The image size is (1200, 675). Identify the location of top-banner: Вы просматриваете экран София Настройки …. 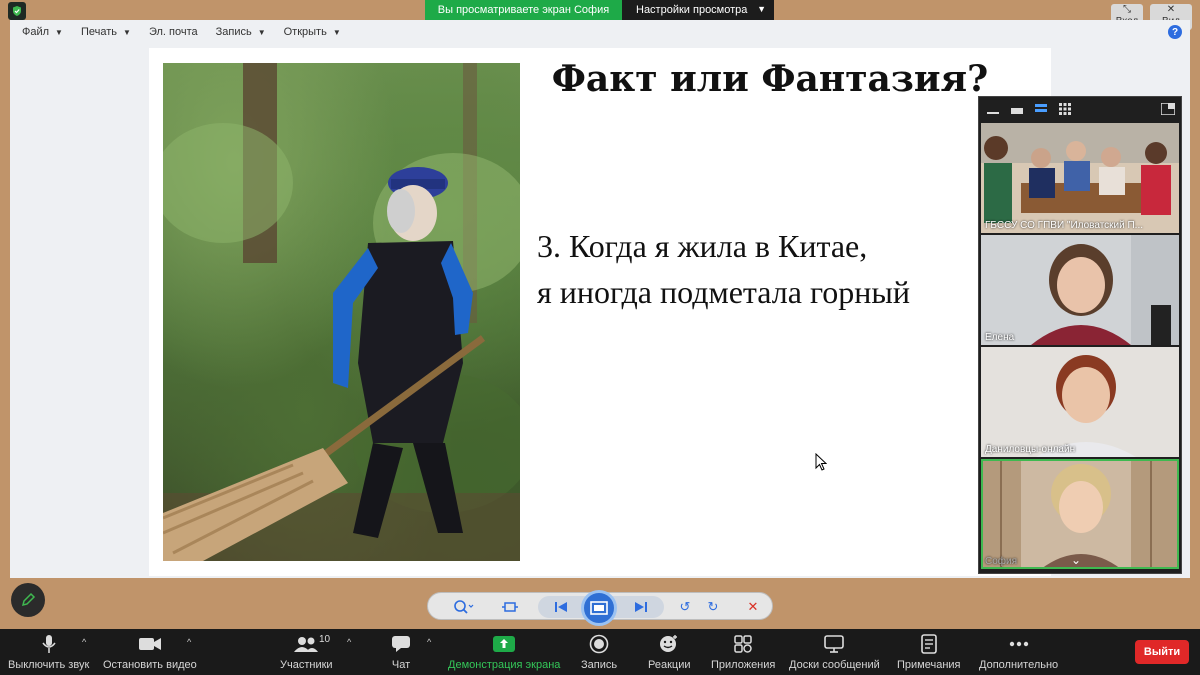
(600, 10).